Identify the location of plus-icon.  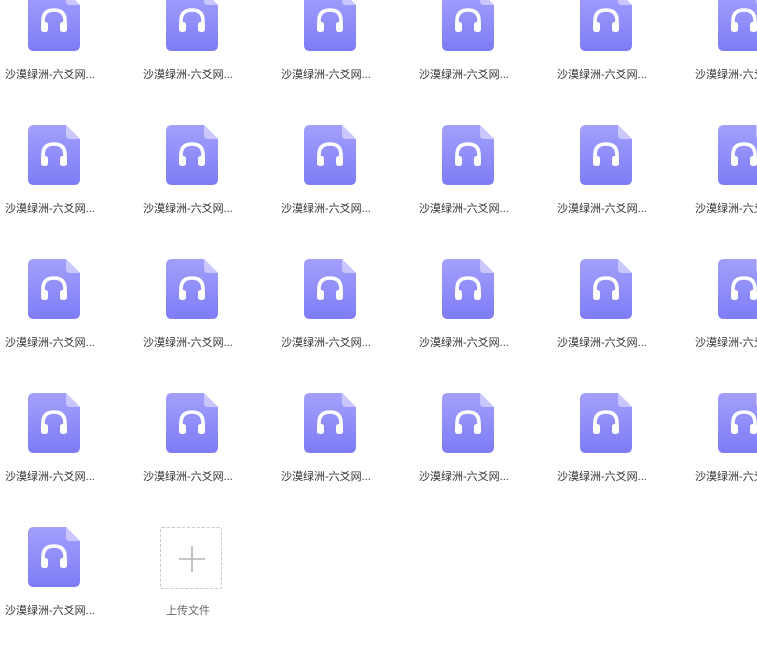
(192, 559).